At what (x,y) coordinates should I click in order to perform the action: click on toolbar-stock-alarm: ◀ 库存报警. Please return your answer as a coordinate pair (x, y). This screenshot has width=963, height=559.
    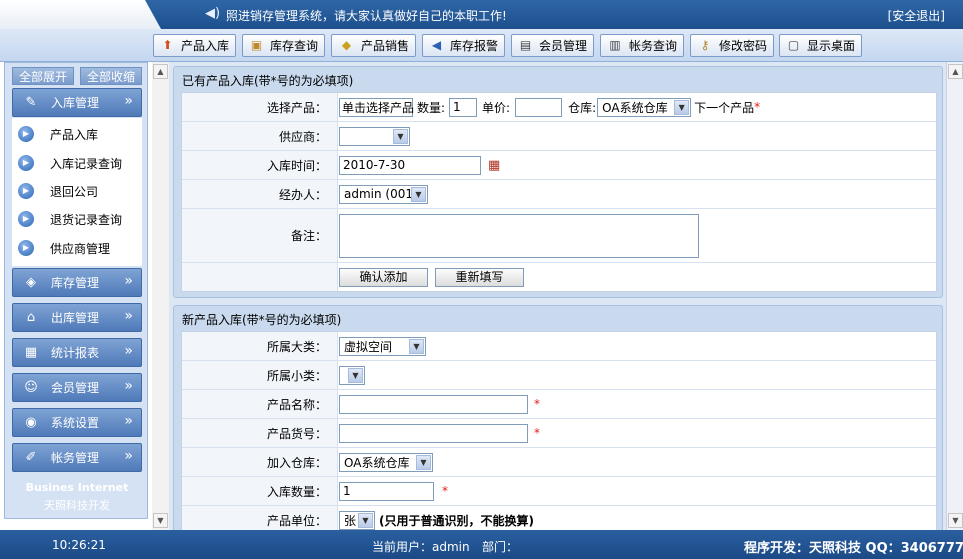
    Looking at the image, I should click on (463, 45).